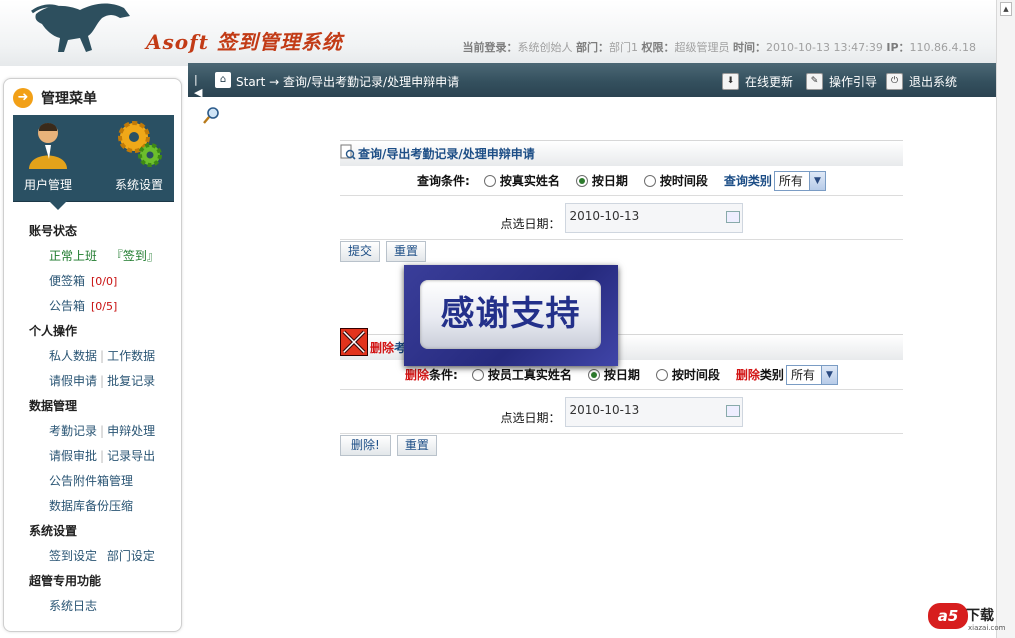  I want to click on delete-condition-label: 条件:, so click(443, 375).